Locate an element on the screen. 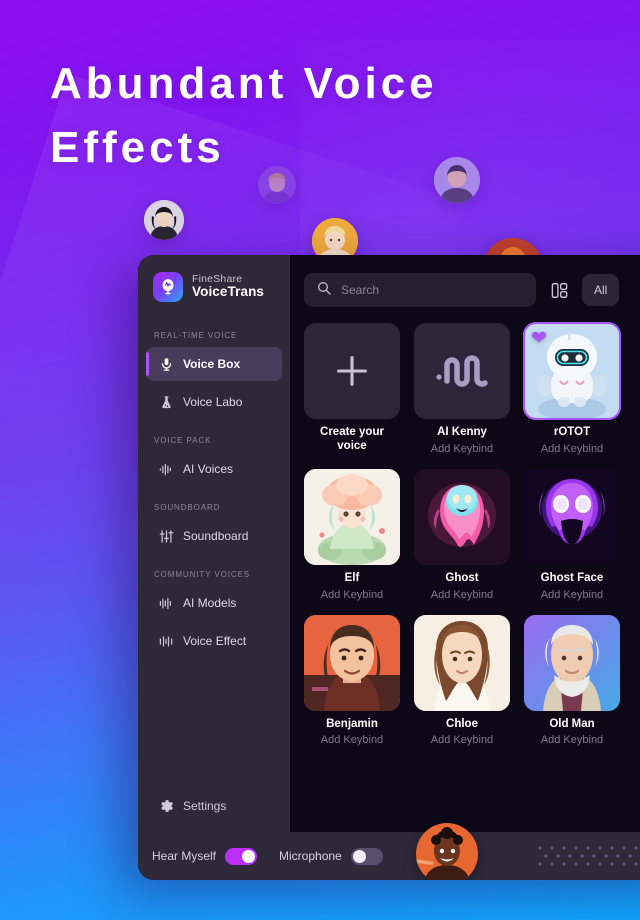 This screenshot has height=920, width=640. voice-card-title: Old Man is located at coordinates (572, 723).